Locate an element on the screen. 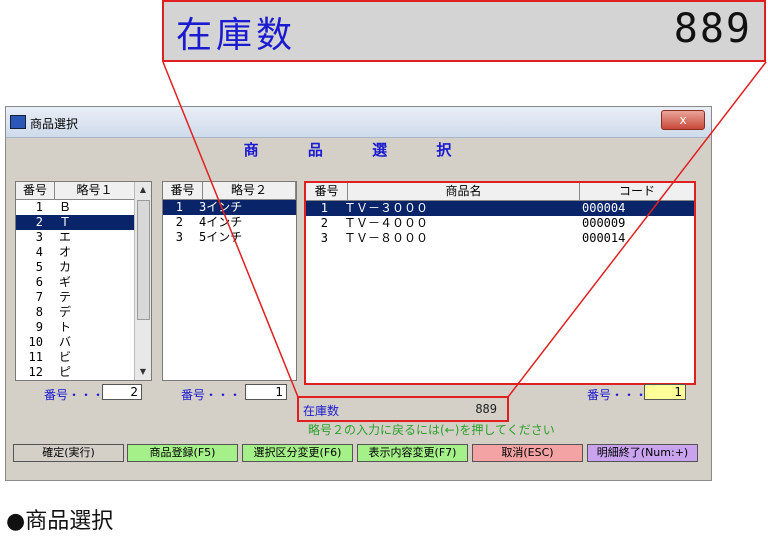 The width and height of the screenshot is (768, 557). list-cell-name: ピ is located at coordinates (65, 372).